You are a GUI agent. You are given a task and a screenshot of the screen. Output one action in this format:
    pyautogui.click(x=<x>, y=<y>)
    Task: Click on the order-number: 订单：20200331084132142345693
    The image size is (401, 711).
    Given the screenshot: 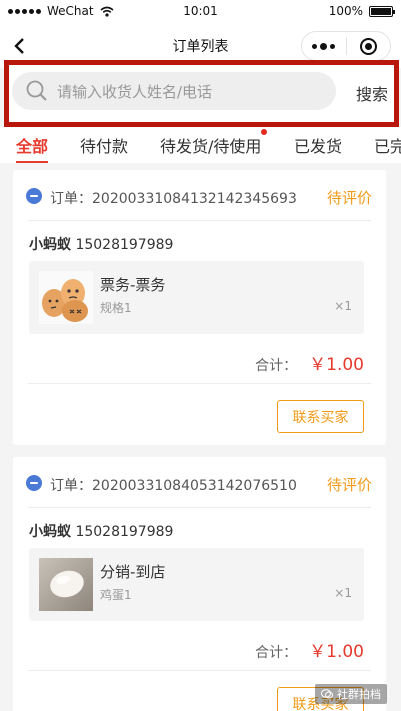 What is the action you would take?
    pyautogui.click(x=173, y=198)
    